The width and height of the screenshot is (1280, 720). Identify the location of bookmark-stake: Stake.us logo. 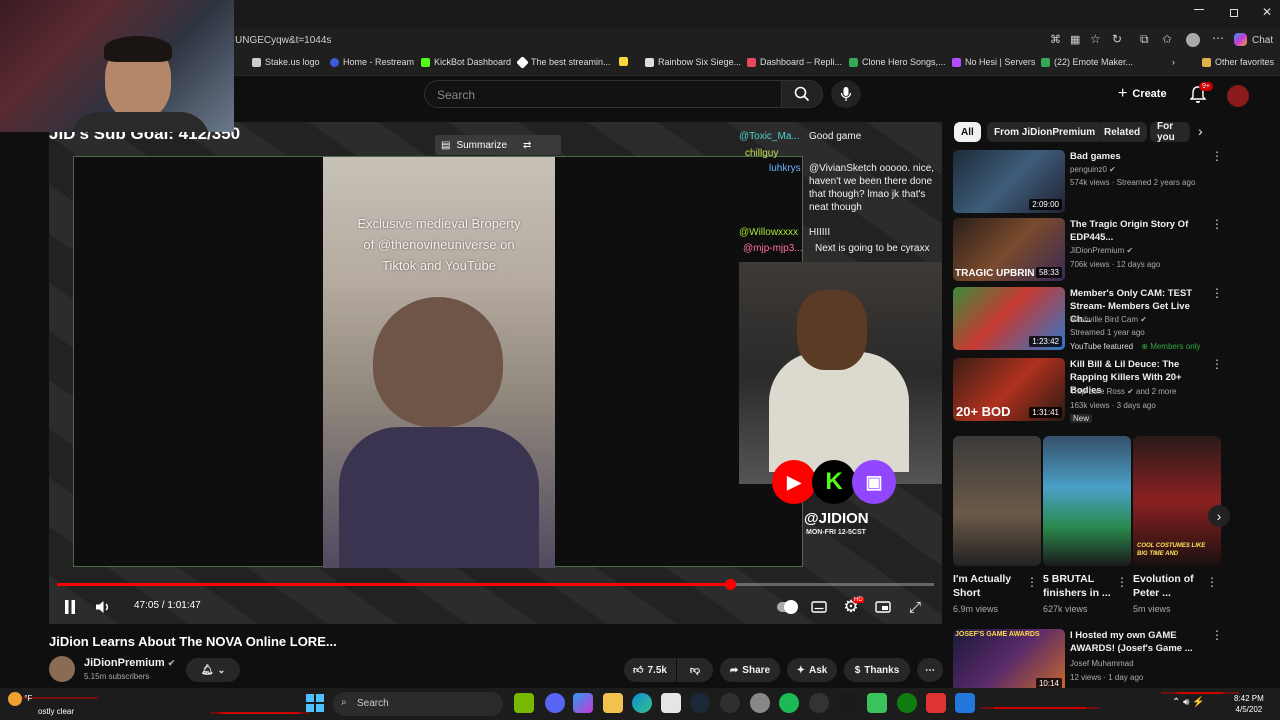
(286, 62).